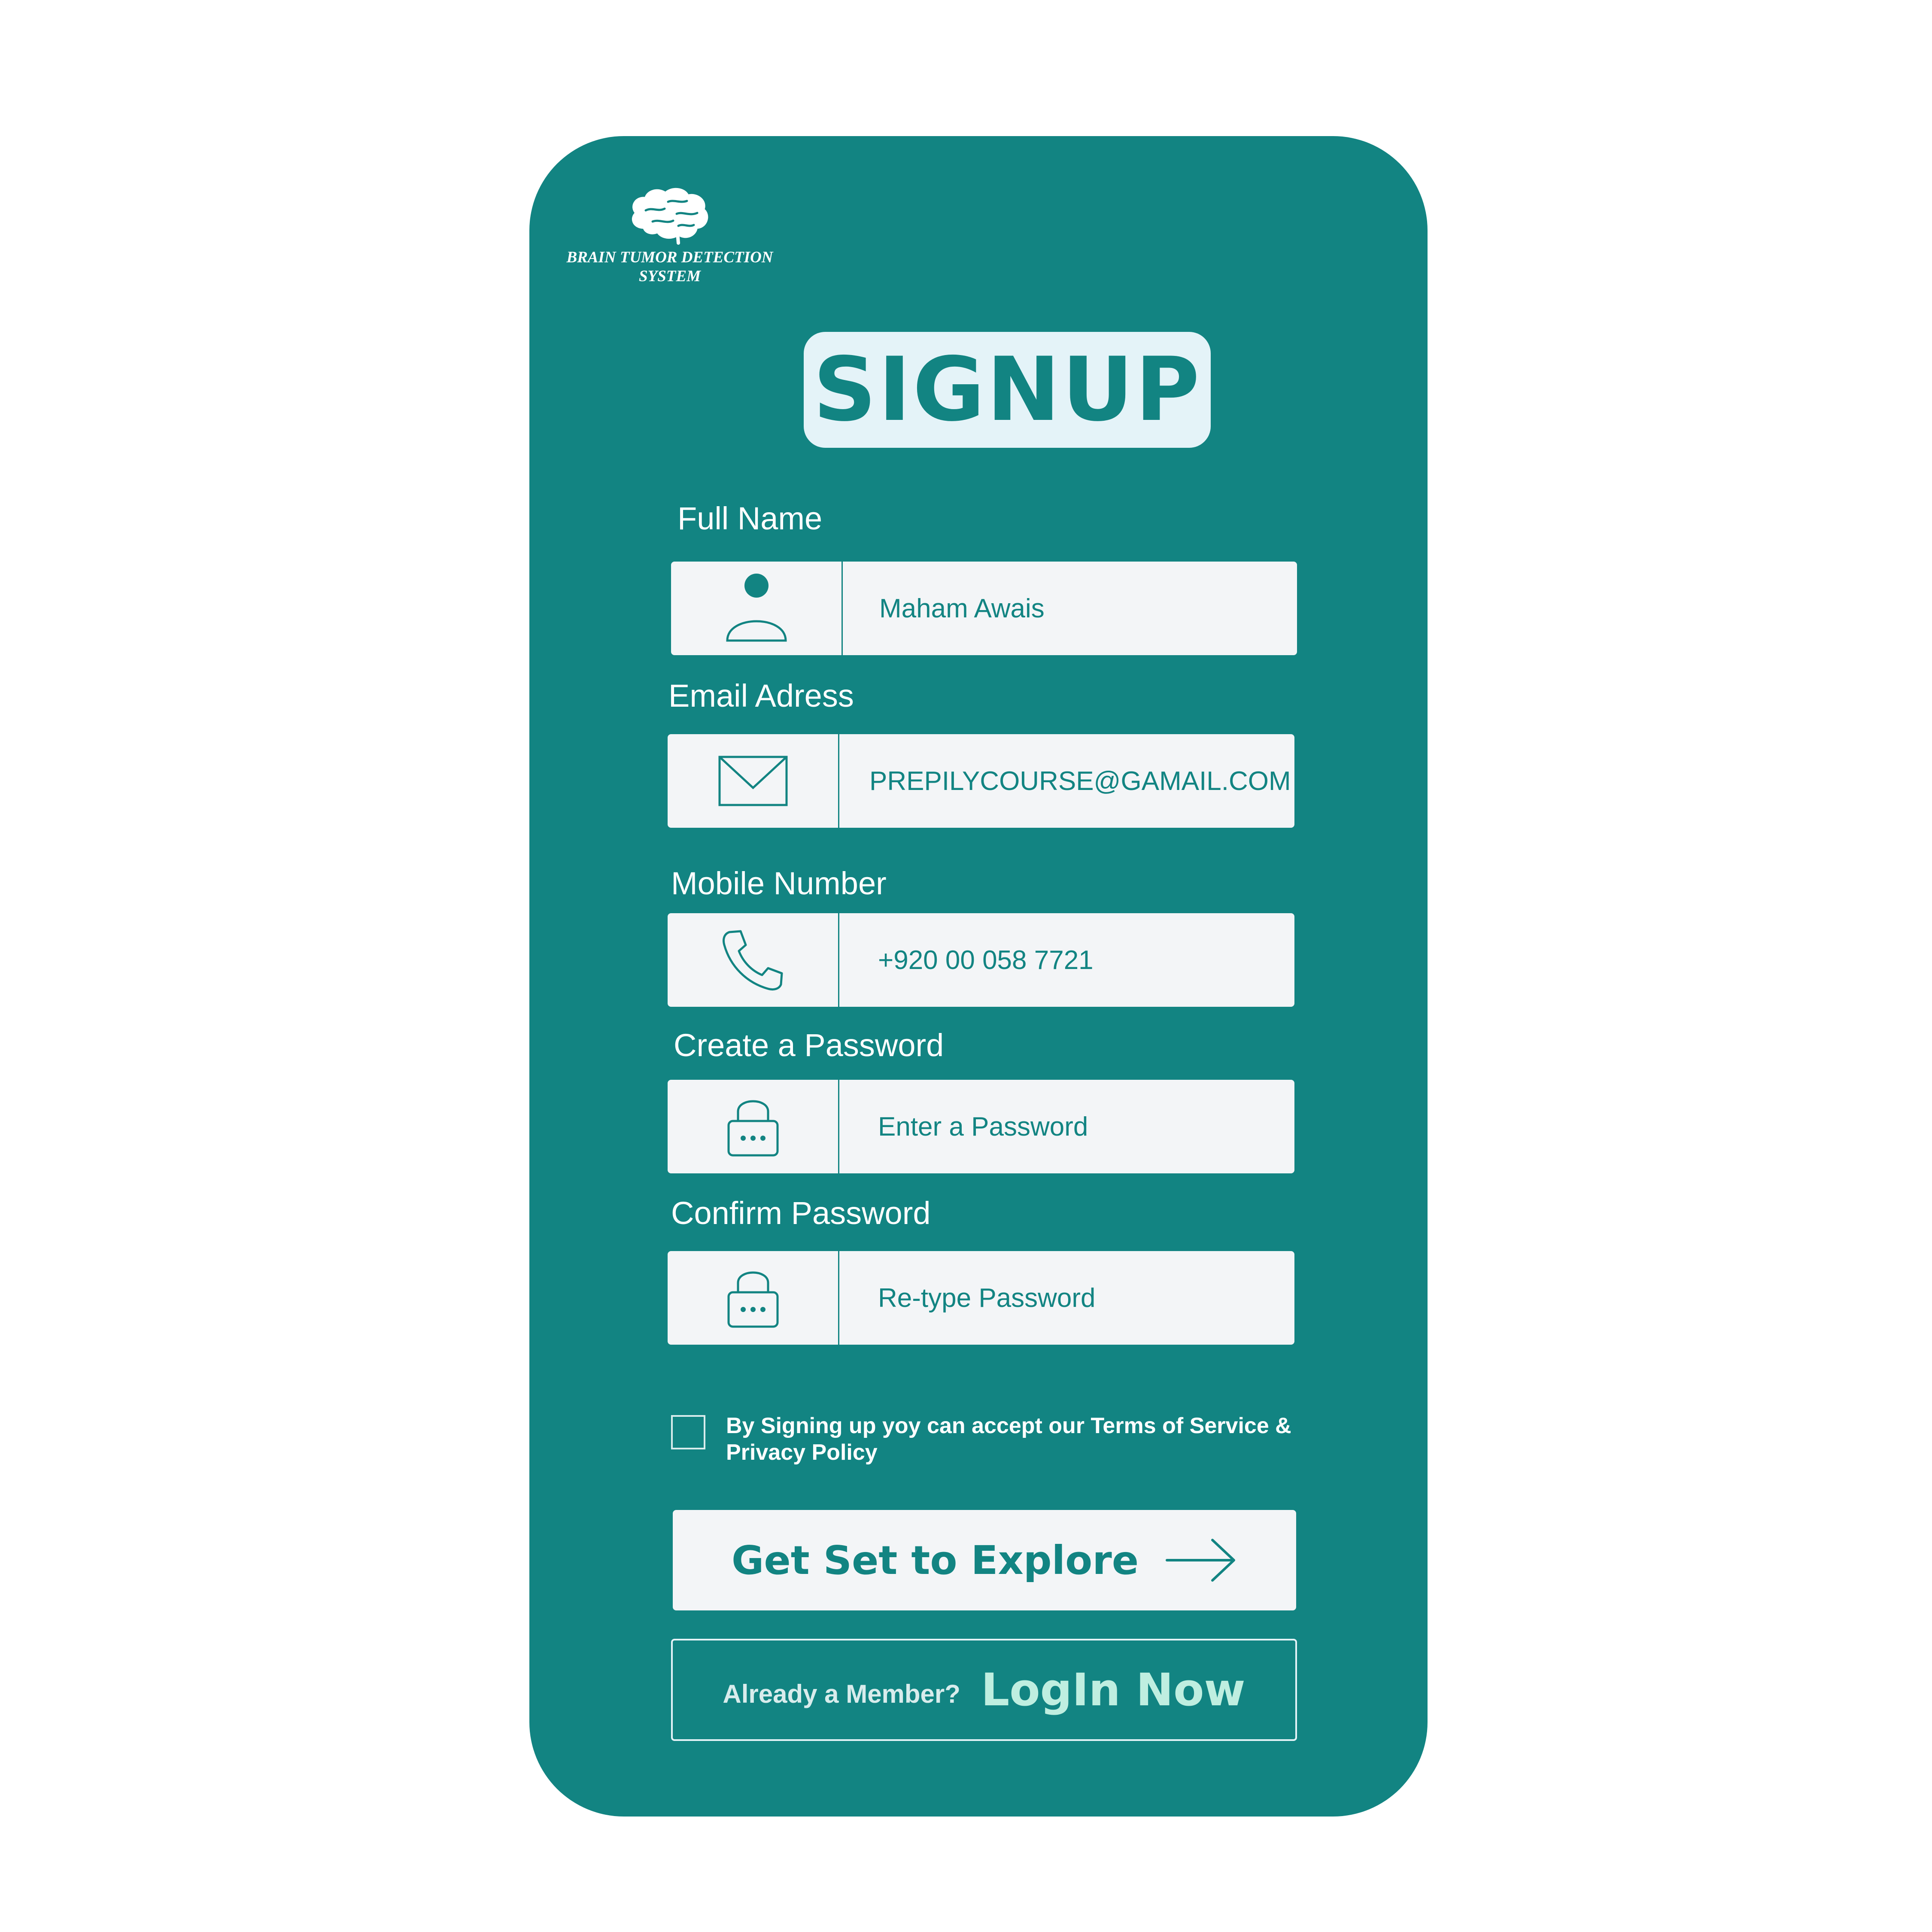  I want to click on login-box: Already a Member? LogIn Now, so click(984, 1690).